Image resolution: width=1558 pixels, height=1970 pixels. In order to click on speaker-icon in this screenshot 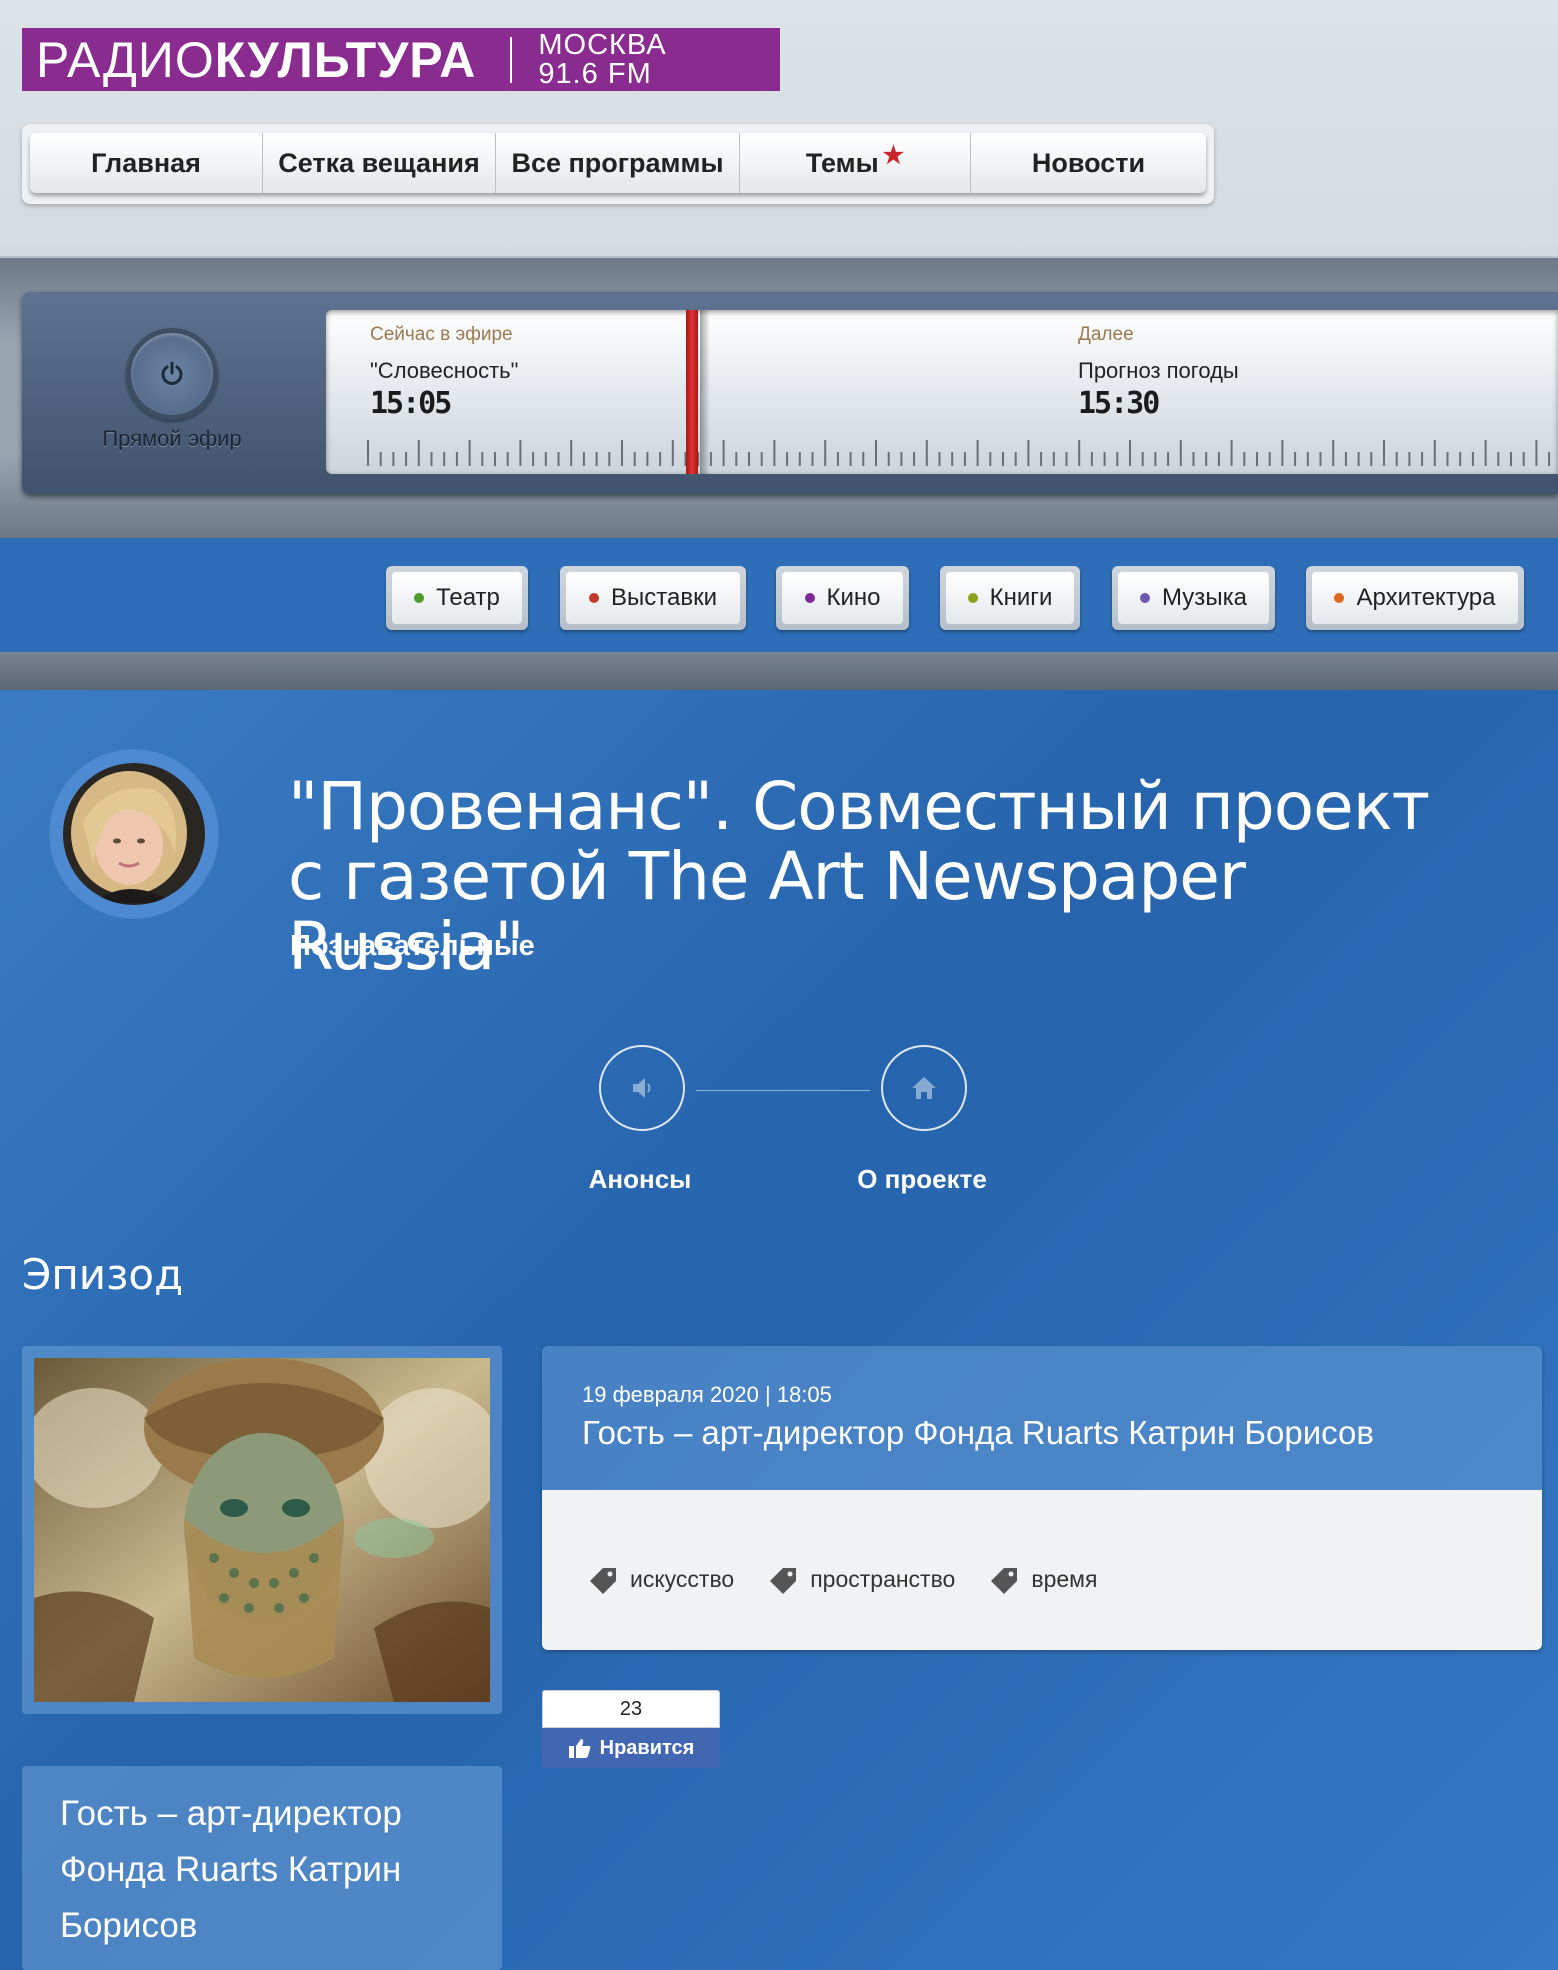, I will do `click(642, 1088)`.